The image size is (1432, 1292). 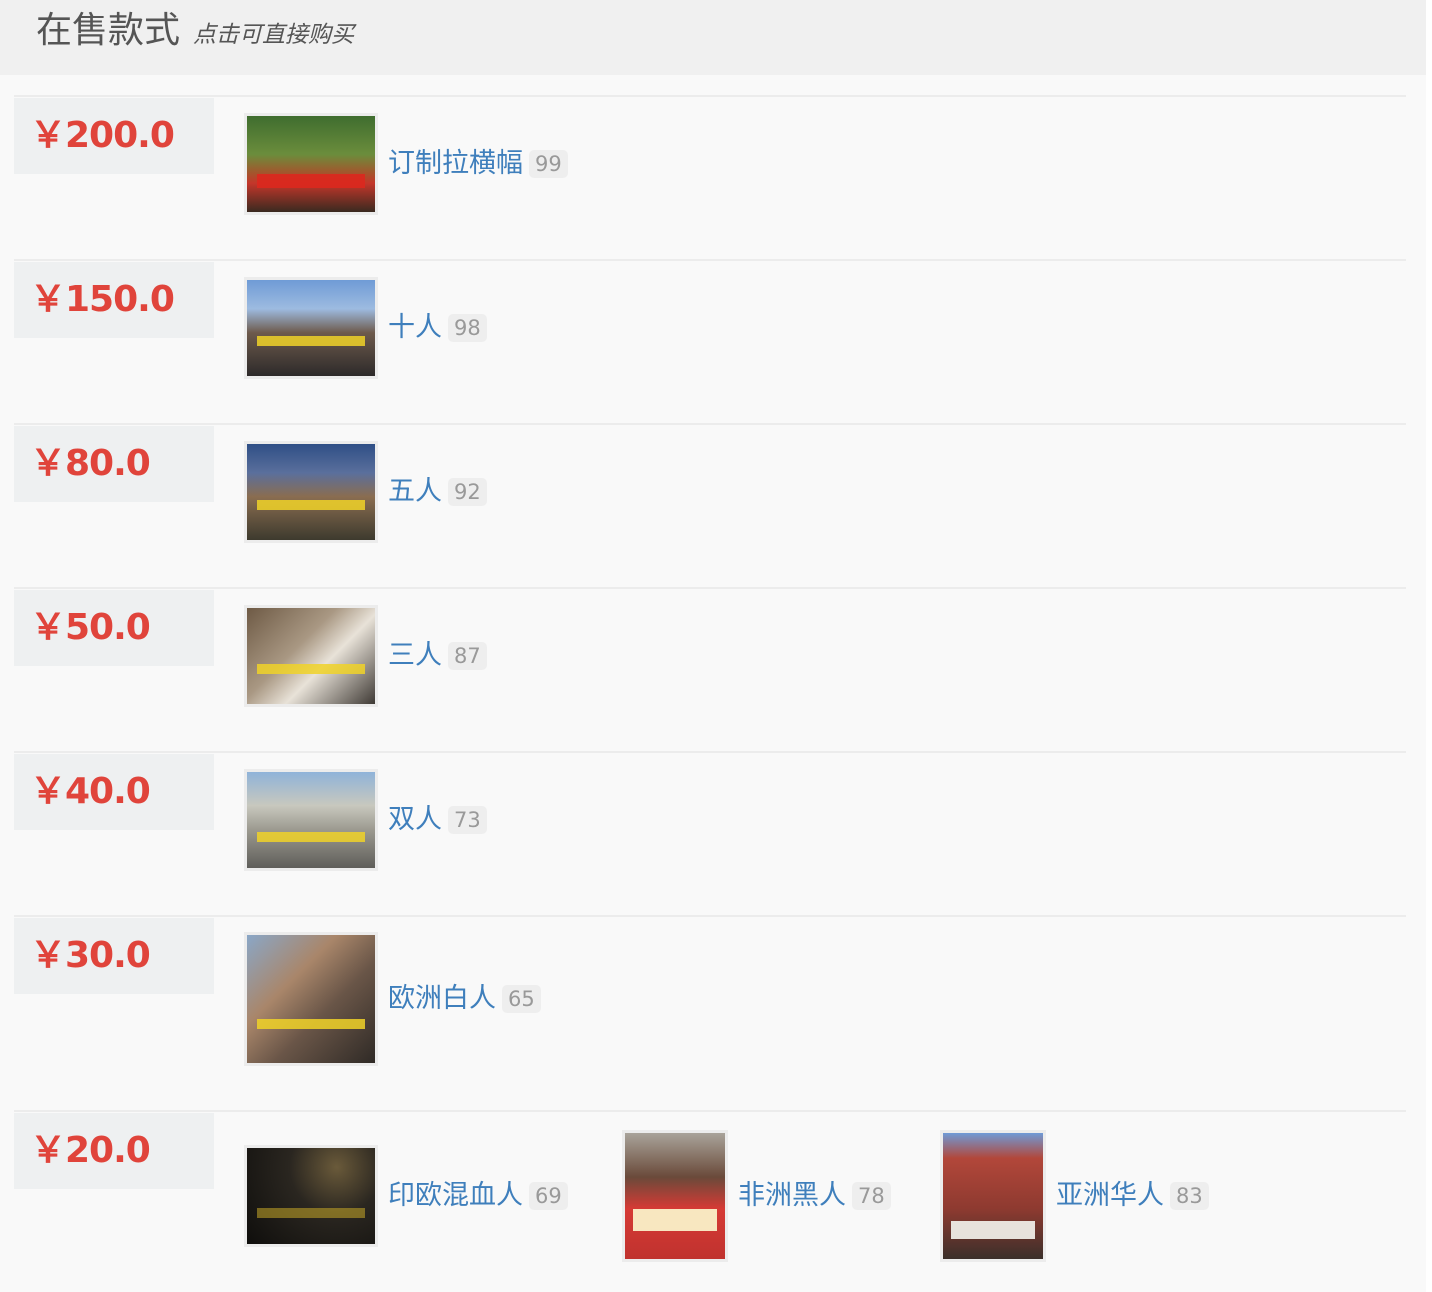 I want to click on sales-count-badge: 73, so click(x=467, y=820).